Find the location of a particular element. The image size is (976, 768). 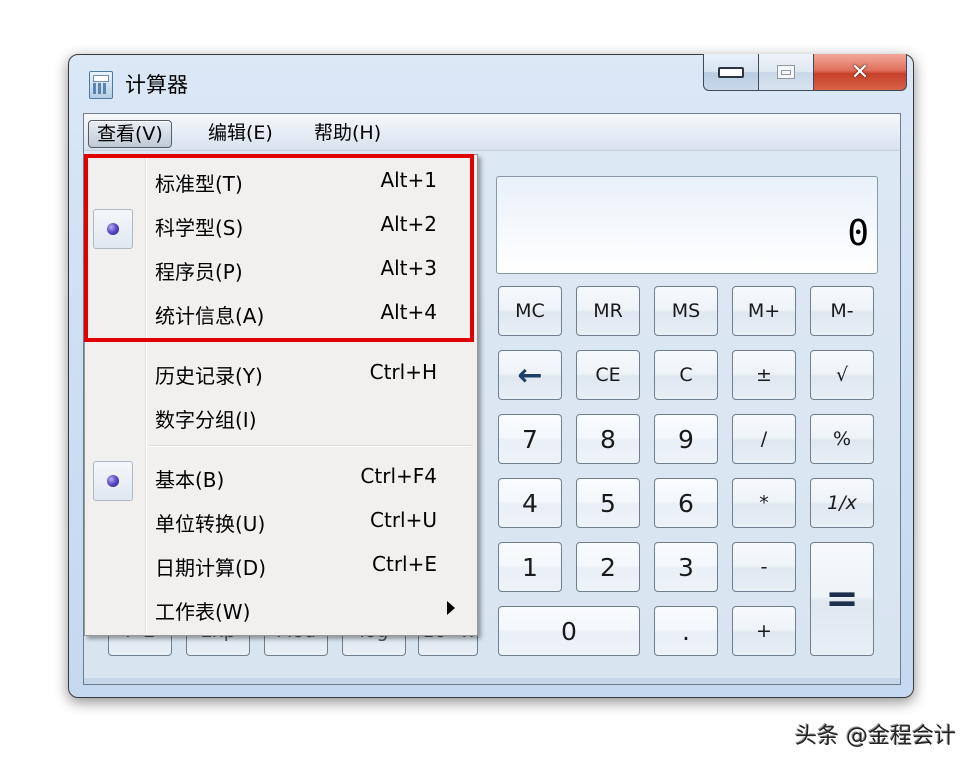

window-controls: ✕ is located at coordinates (805, 73).